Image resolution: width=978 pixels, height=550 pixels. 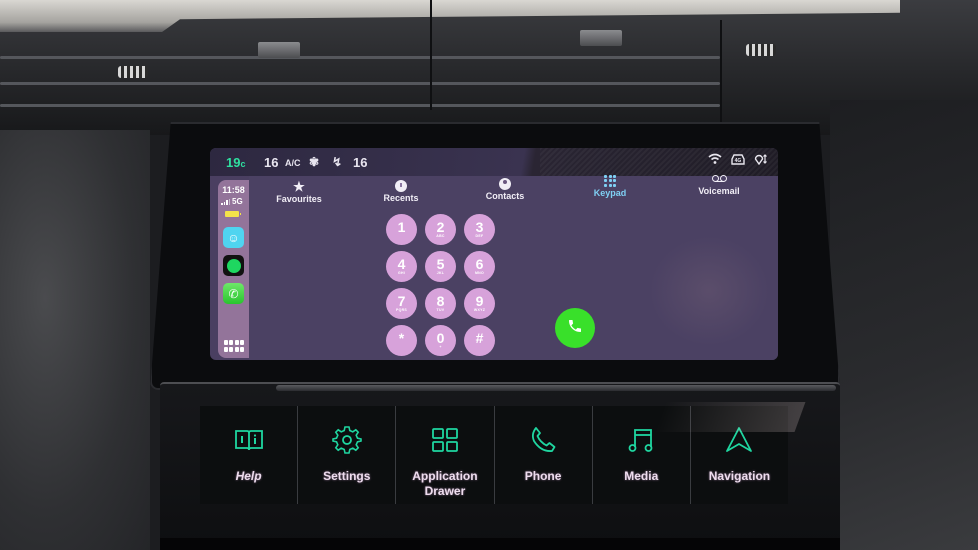 I want to click on tab-voicemail: Voicemail, so click(x=719, y=183).